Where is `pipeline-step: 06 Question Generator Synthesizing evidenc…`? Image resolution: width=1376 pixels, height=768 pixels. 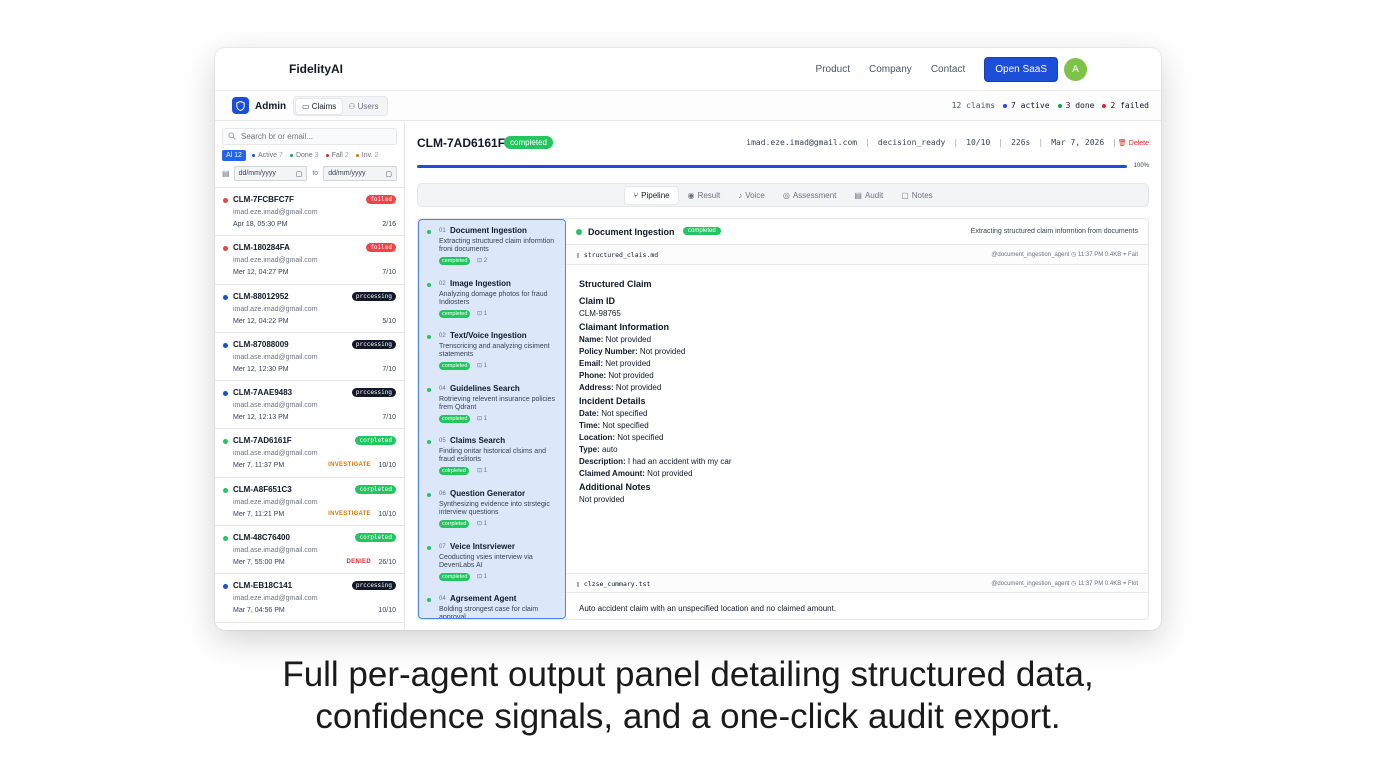
pipeline-step: 06 Question Generator Synthesizing evidenc… is located at coordinates (492, 509).